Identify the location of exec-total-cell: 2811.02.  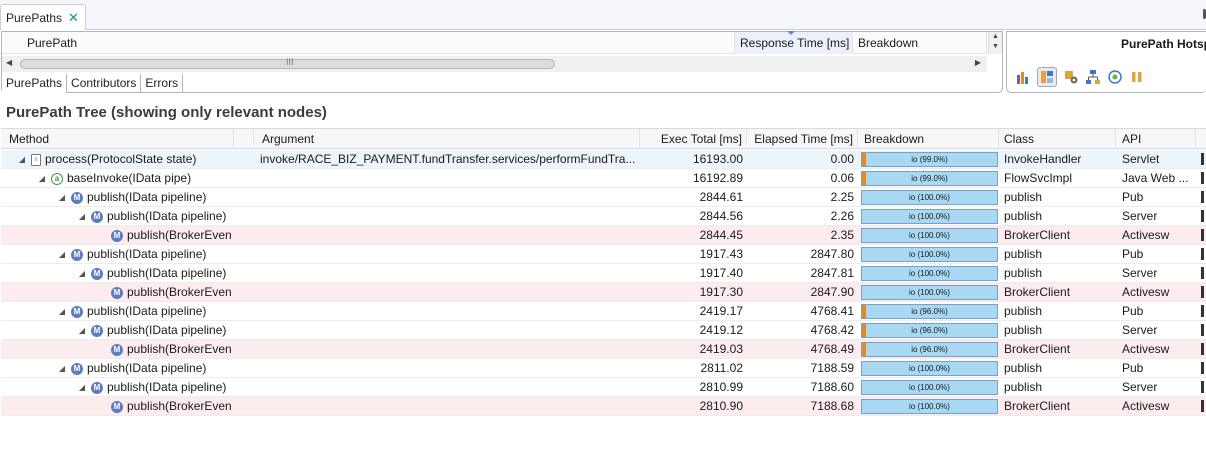
(722, 368).